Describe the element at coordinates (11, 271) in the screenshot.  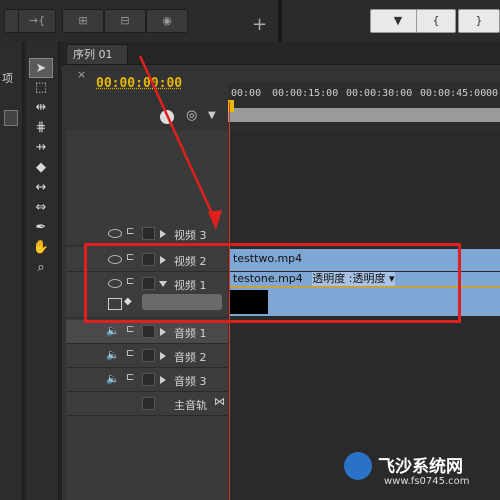
I see `project-panel: 项` at that location.